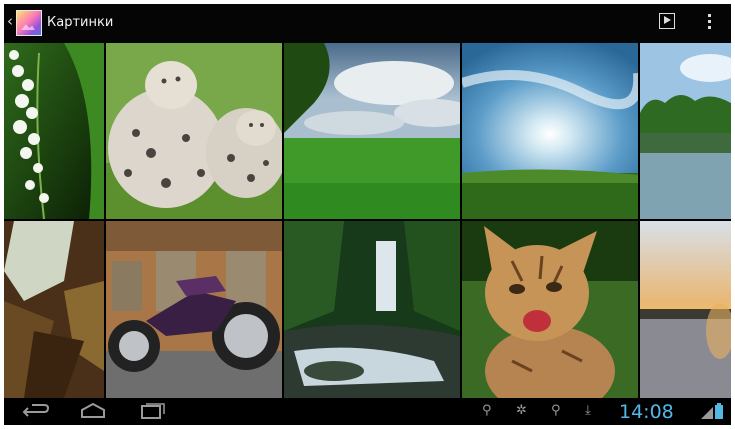 The image size is (735, 429). Describe the element at coordinates (367, 23) in the screenshot. I see `action-bar: ‹ Картинки` at that location.